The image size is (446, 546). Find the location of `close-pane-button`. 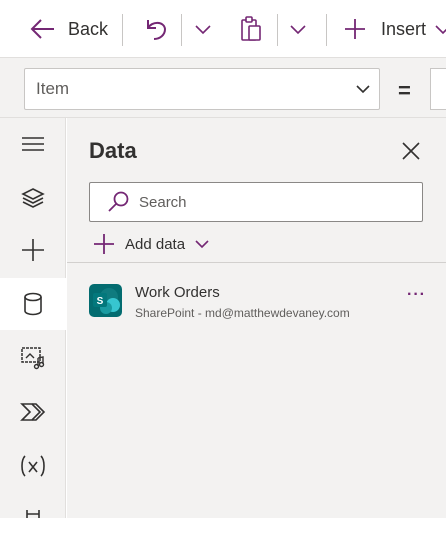

close-pane-button is located at coordinates (411, 151).